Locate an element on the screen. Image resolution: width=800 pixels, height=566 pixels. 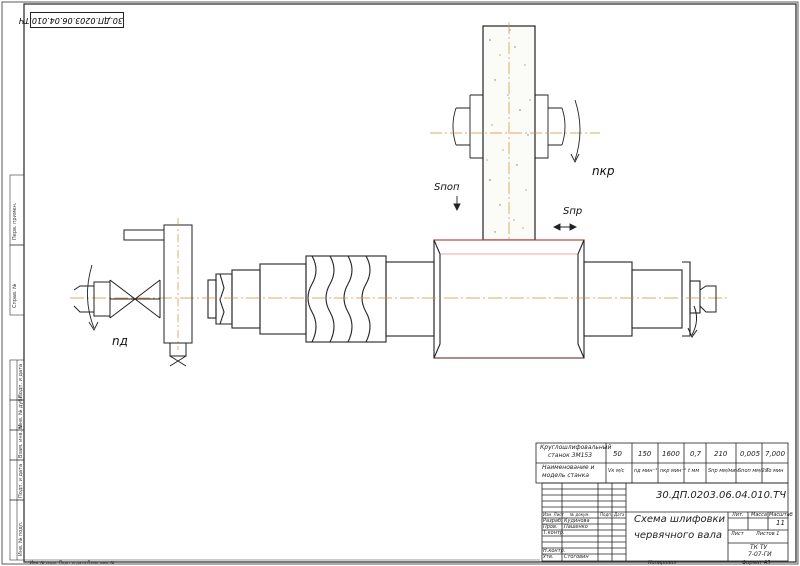
doc-code: 30.ДП.0203.06.04.010.ТЧ is located at coordinates (721, 495).